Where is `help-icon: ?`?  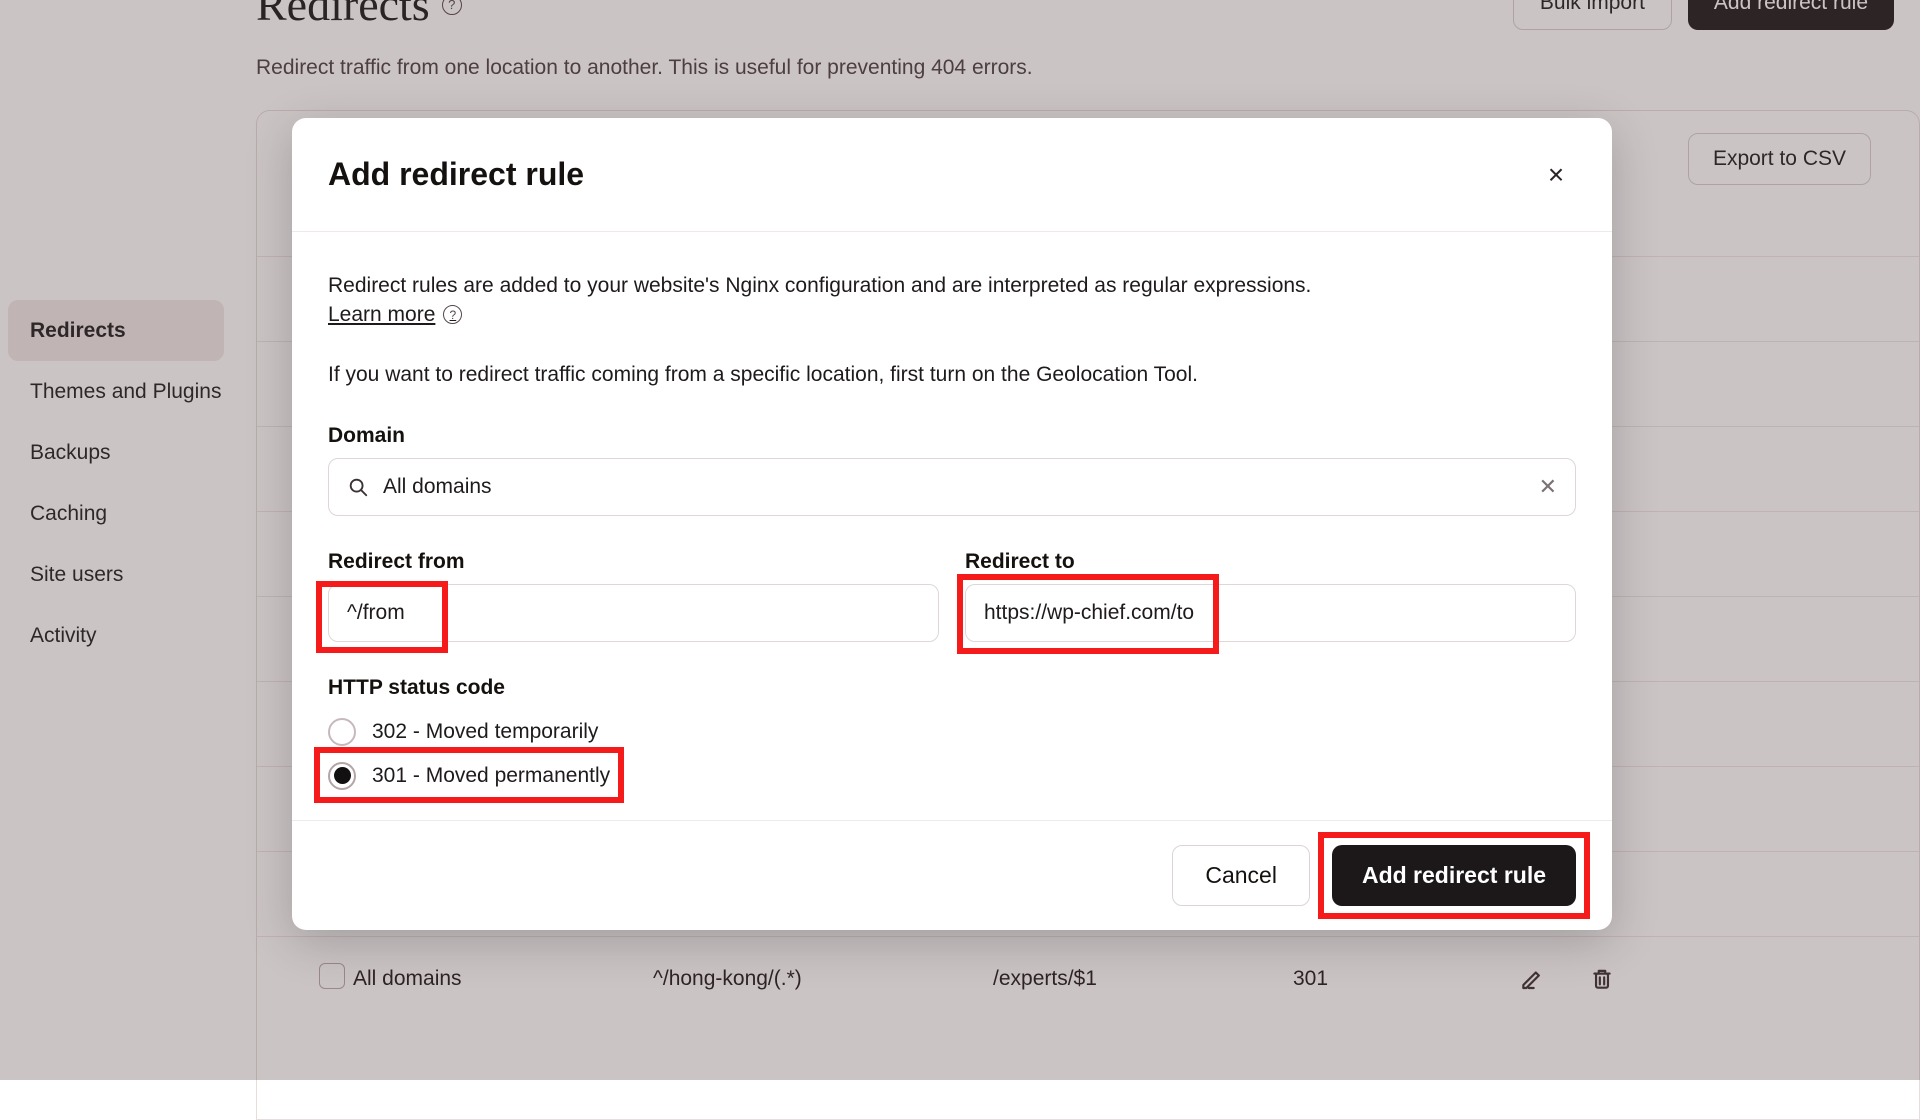 help-icon: ? is located at coordinates (452, 314).